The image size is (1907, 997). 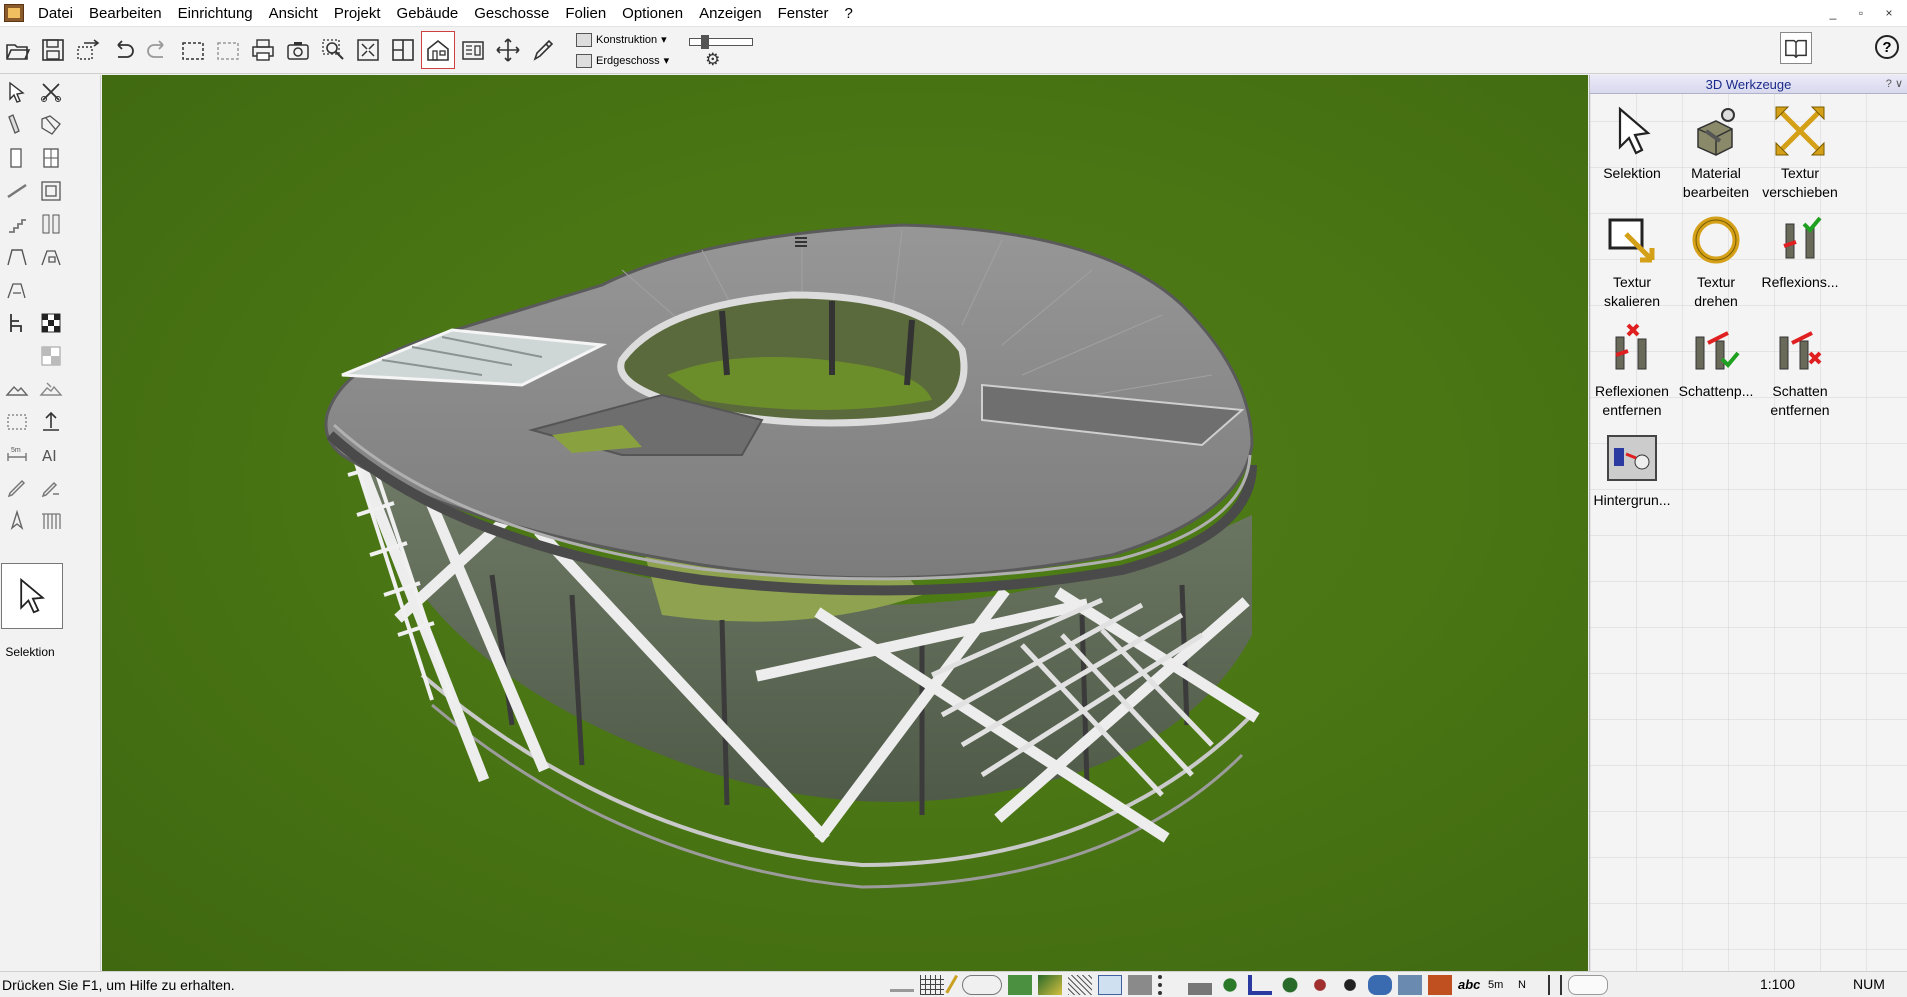 What do you see at coordinates (17, 454) in the screenshot?
I see `dimension-tool: 5m` at bounding box center [17, 454].